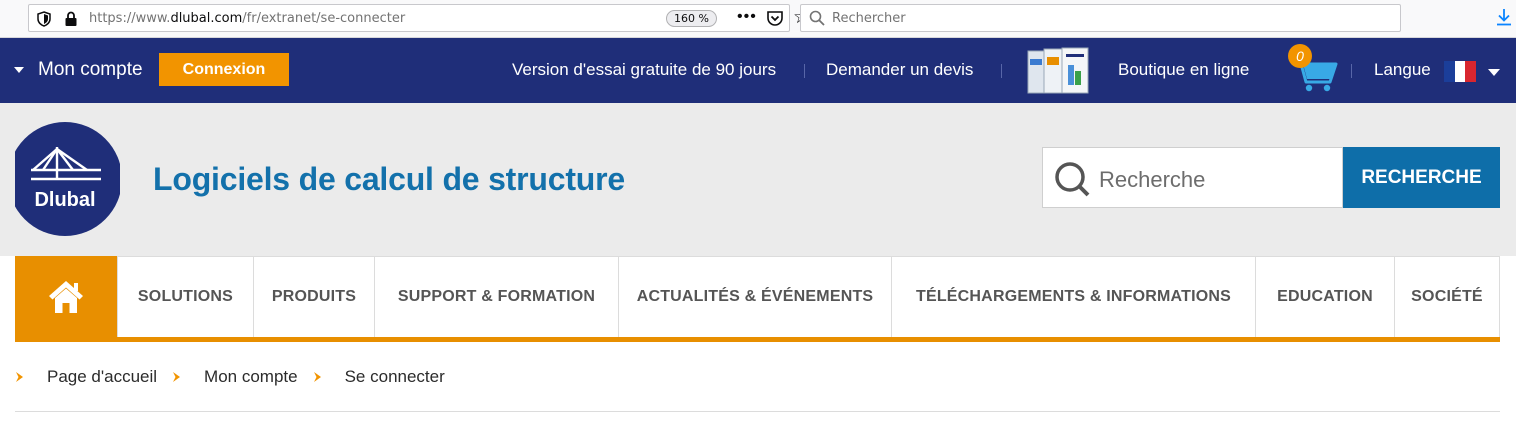 The height and width of the screenshot is (422, 1516). I want to click on nav-products: PRODUITS, so click(313, 296).